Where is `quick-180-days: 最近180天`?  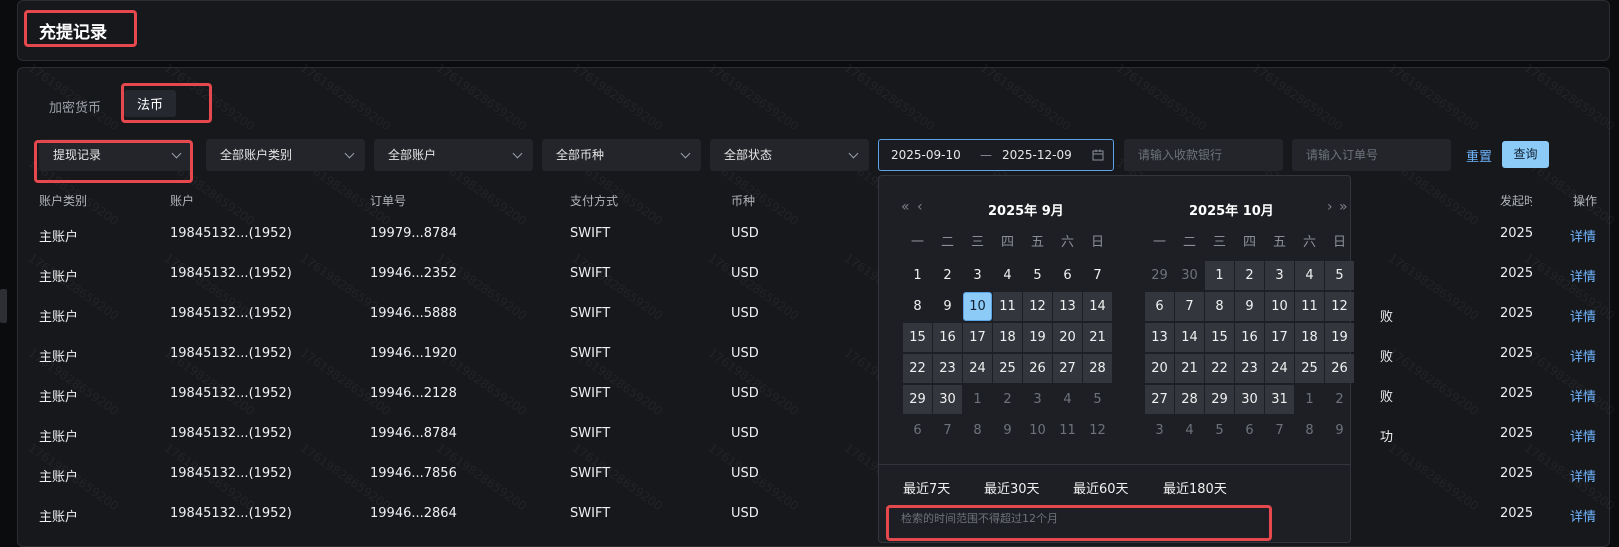 quick-180-days: 最近180天 is located at coordinates (1195, 487).